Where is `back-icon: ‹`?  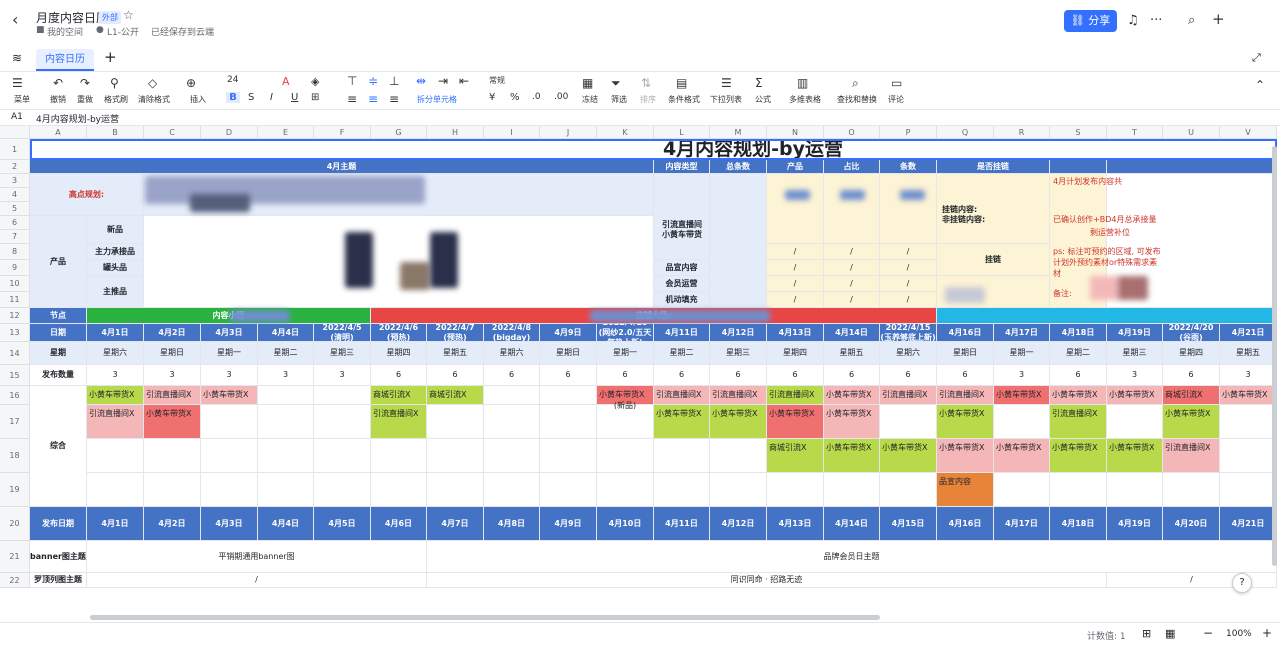
back-icon: ‹ is located at coordinates (15, 19).